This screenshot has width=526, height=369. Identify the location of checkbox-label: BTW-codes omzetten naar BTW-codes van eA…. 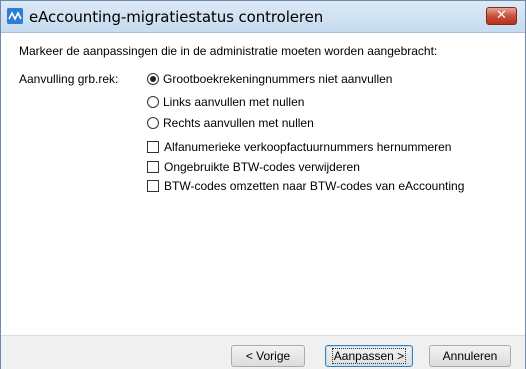
(314, 186).